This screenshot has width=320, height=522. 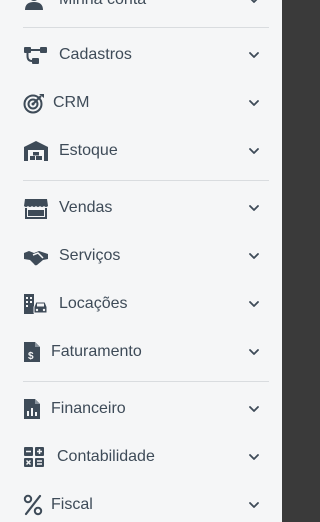 What do you see at coordinates (145, 504) in the screenshot?
I see `menu-item-fiscal: Fiscal` at bounding box center [145, 504].